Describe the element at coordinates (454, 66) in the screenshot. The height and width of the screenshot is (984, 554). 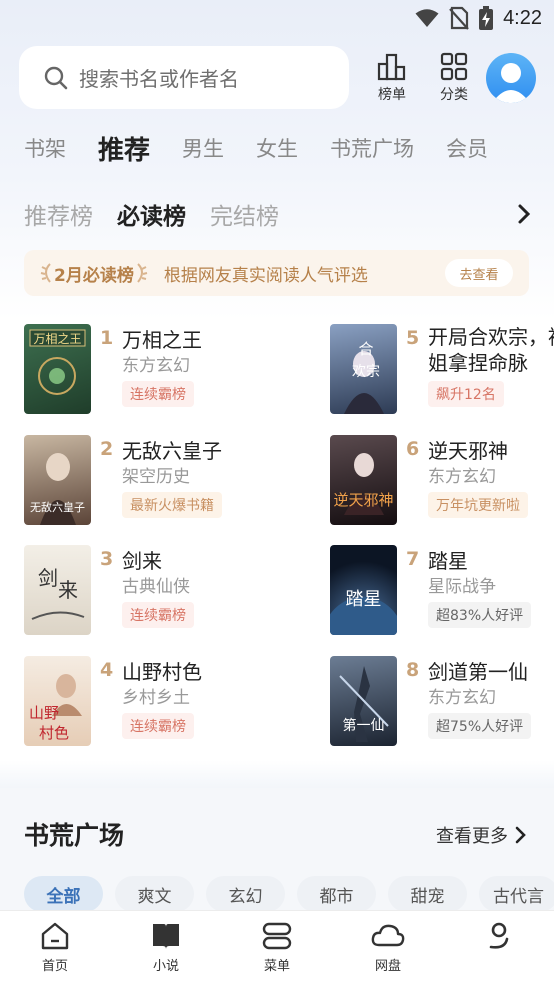
I see `grid-icon` at that location.